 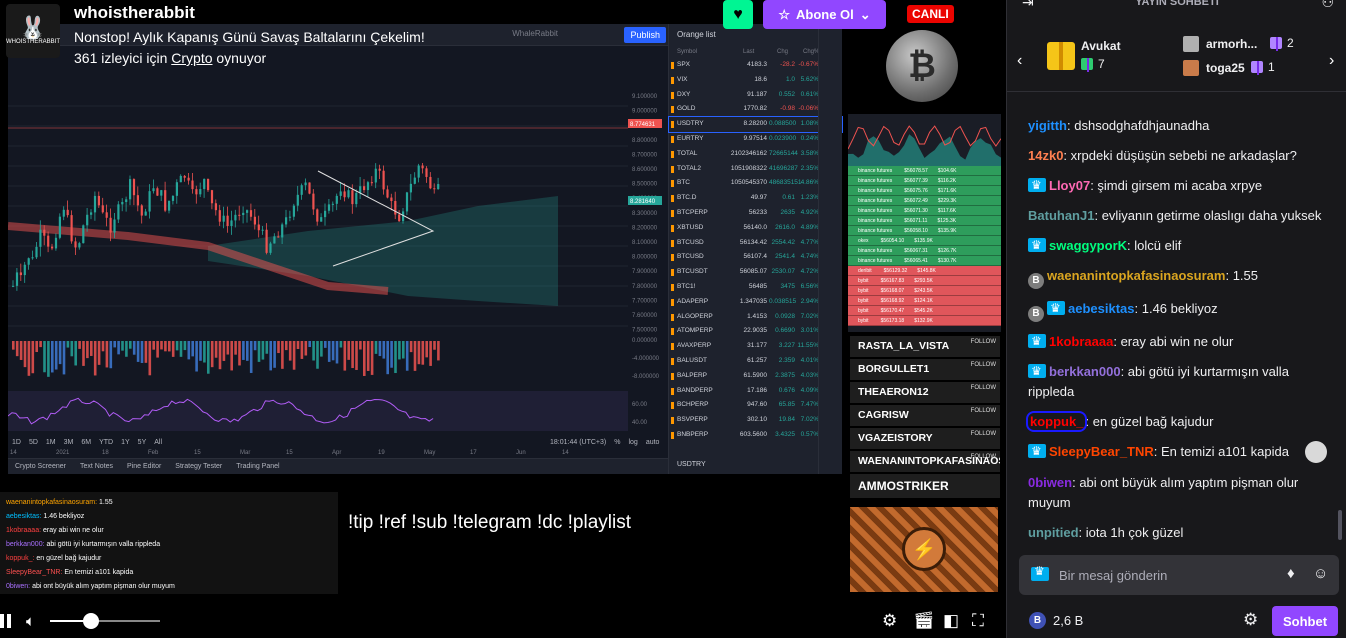 I want to click on channel-avatar: 🐰 WHOISTHERABBIT, so click(x=33, y=31).